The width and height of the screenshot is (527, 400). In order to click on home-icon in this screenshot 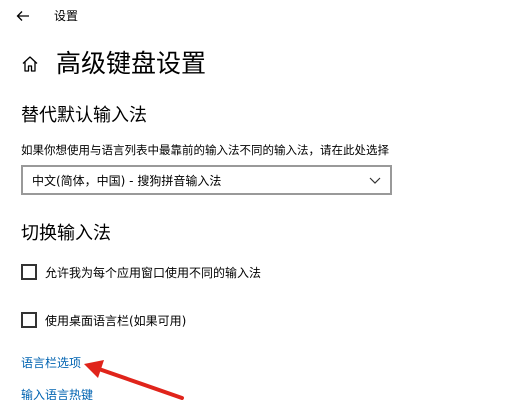, I will do `click(30, 64)`.